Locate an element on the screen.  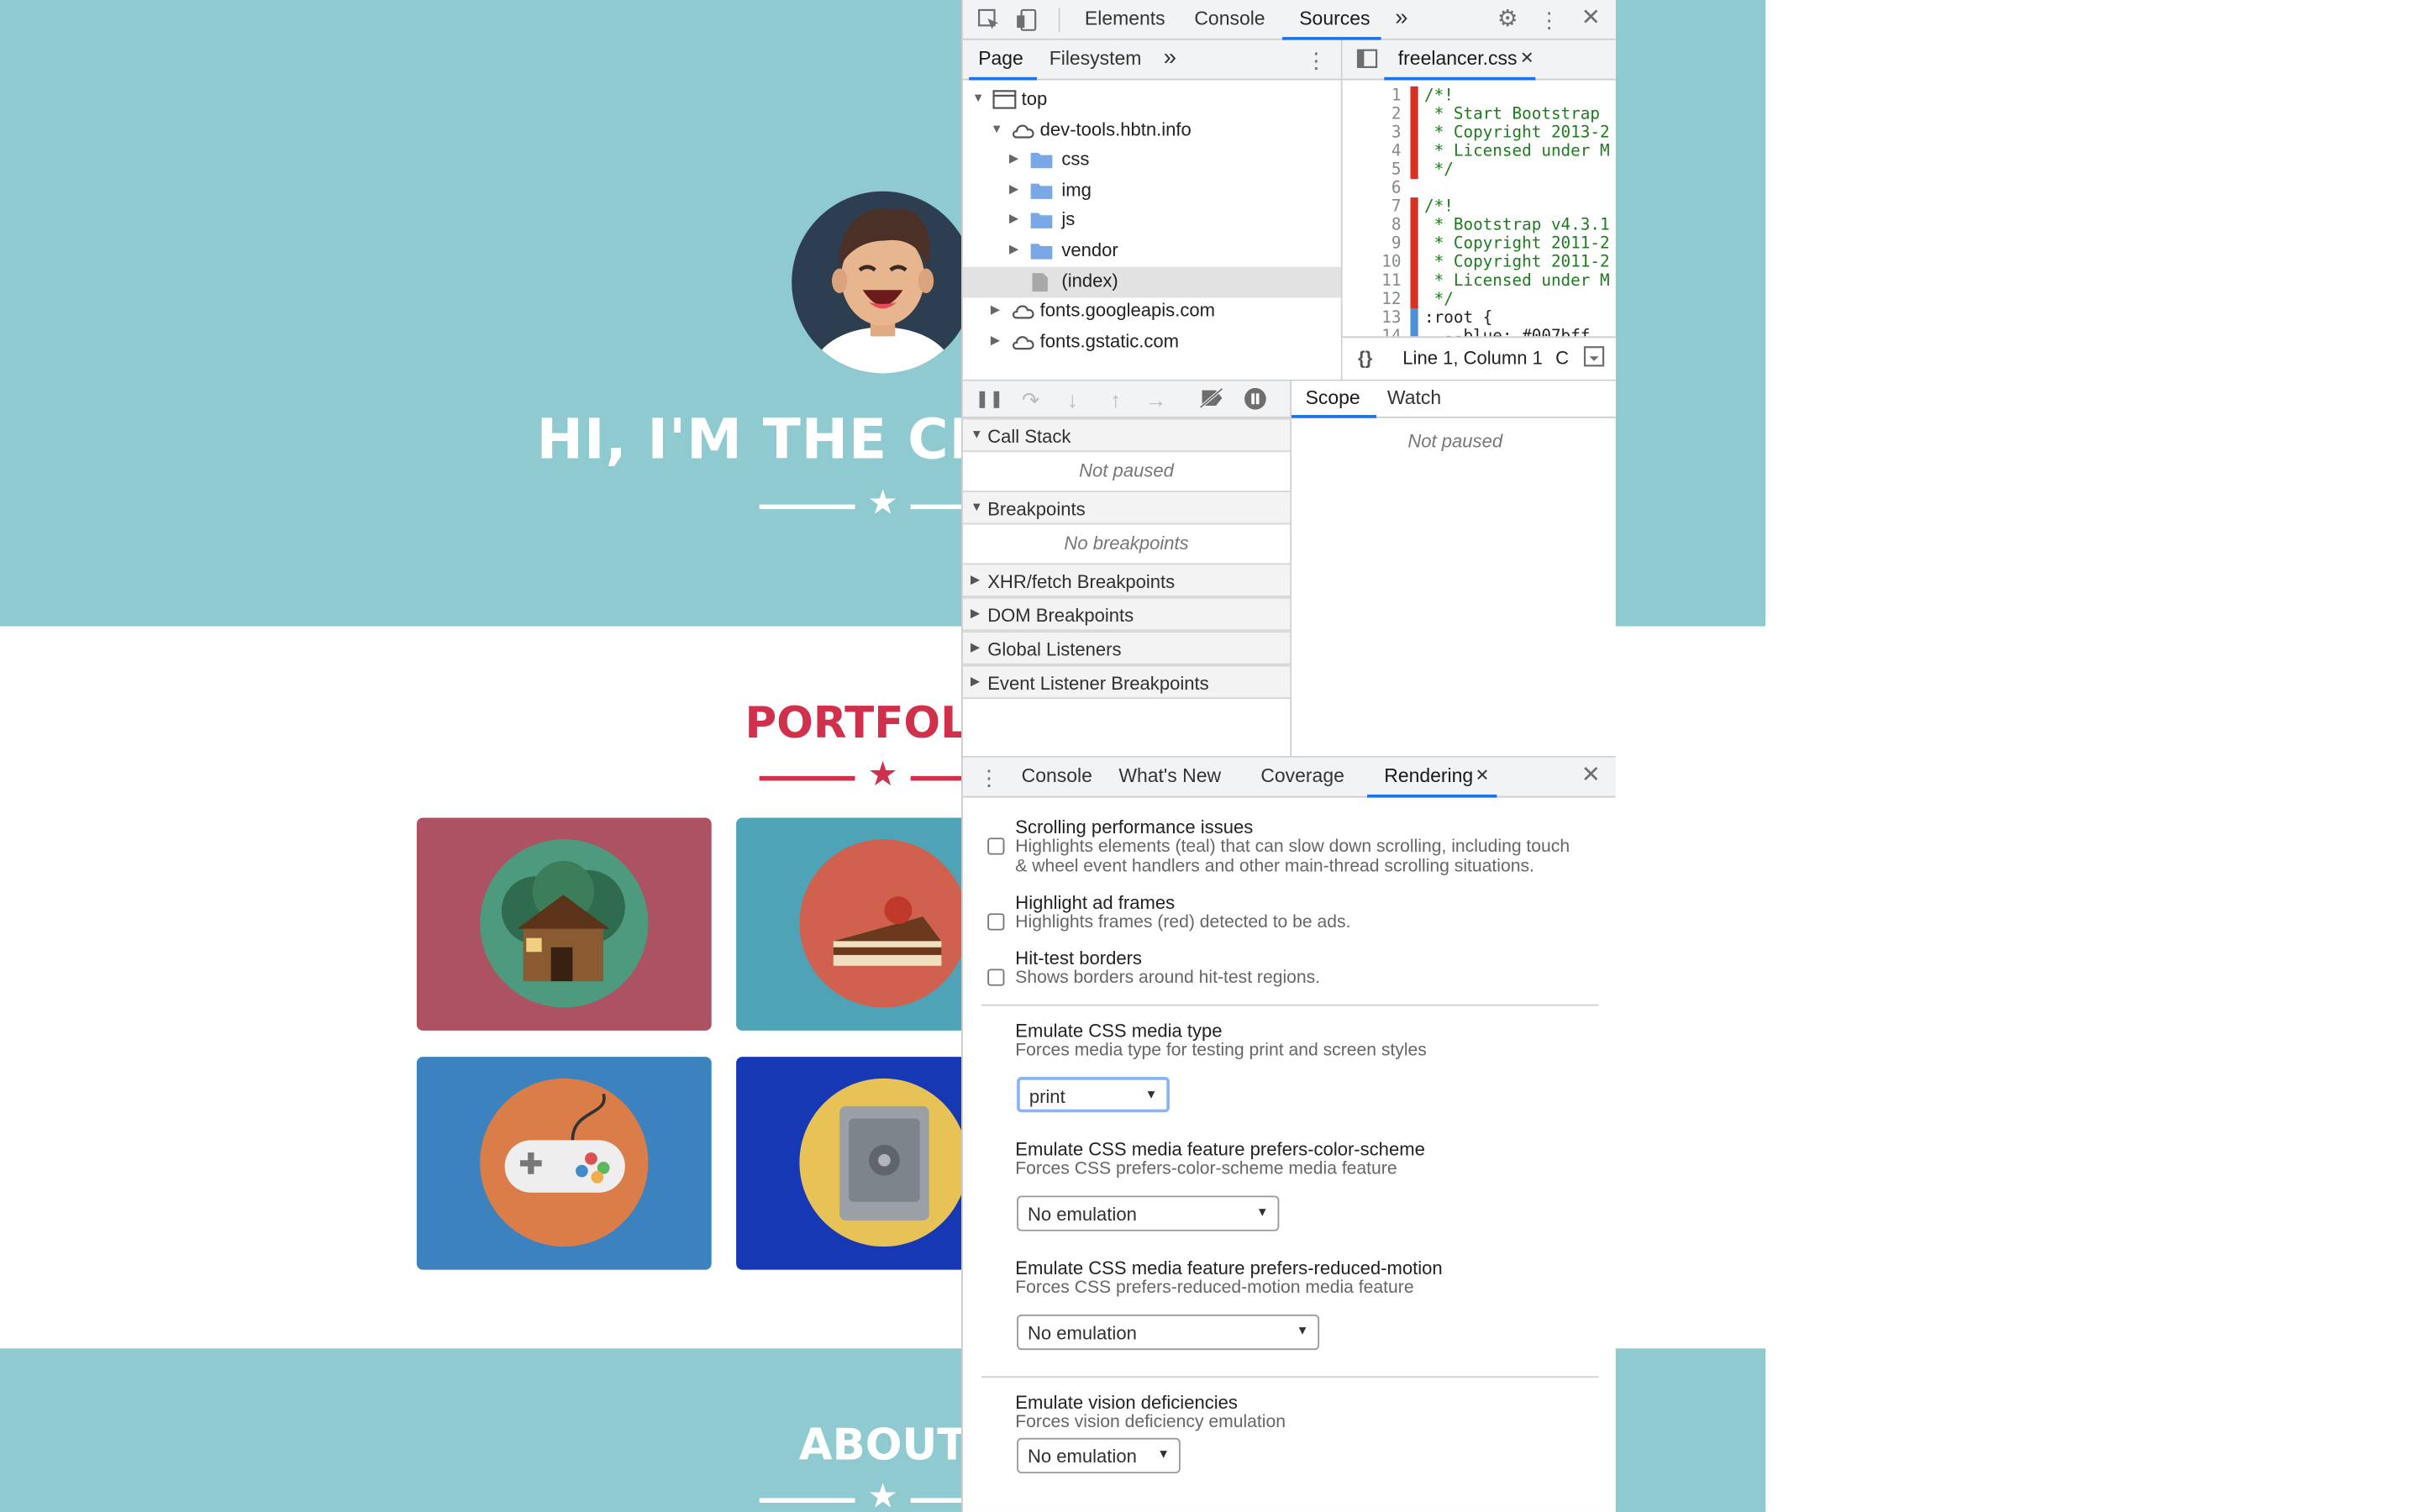
emulation-select: print ▼ is located at coordinates (1093, 1095).